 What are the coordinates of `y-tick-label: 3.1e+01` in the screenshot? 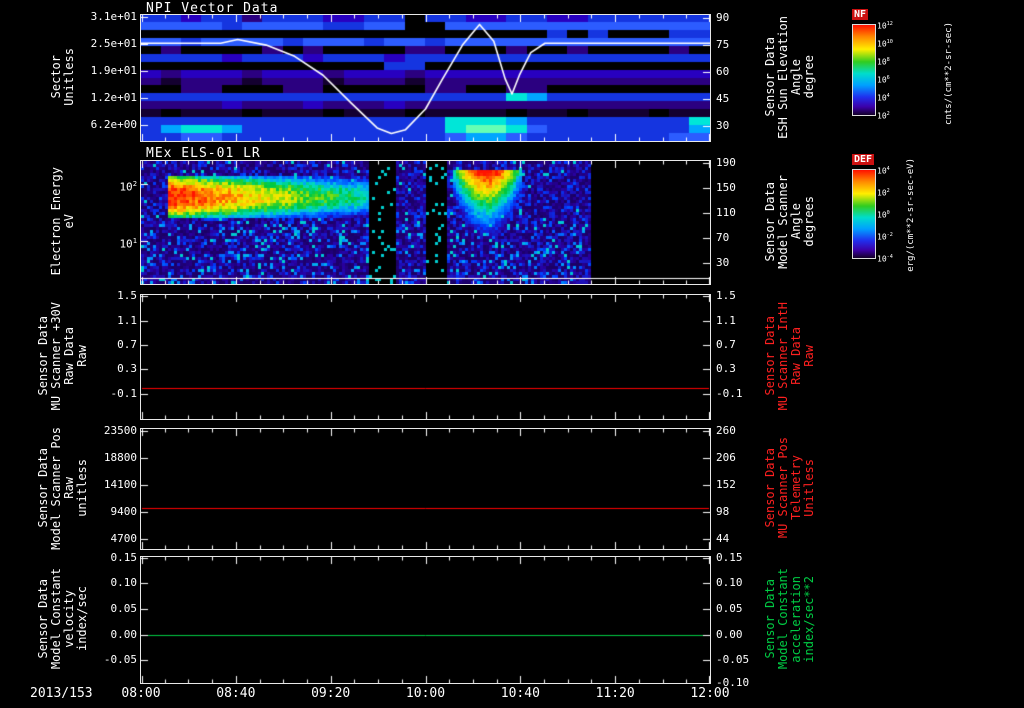 It's located at (113, 17).